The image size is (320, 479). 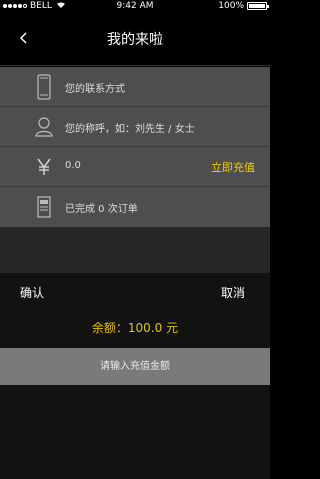 What do you see at coordinates (135, 167) in the screenshot?
I see `balance-row: 0.0 立即充值` at bounding box center [135, 167].